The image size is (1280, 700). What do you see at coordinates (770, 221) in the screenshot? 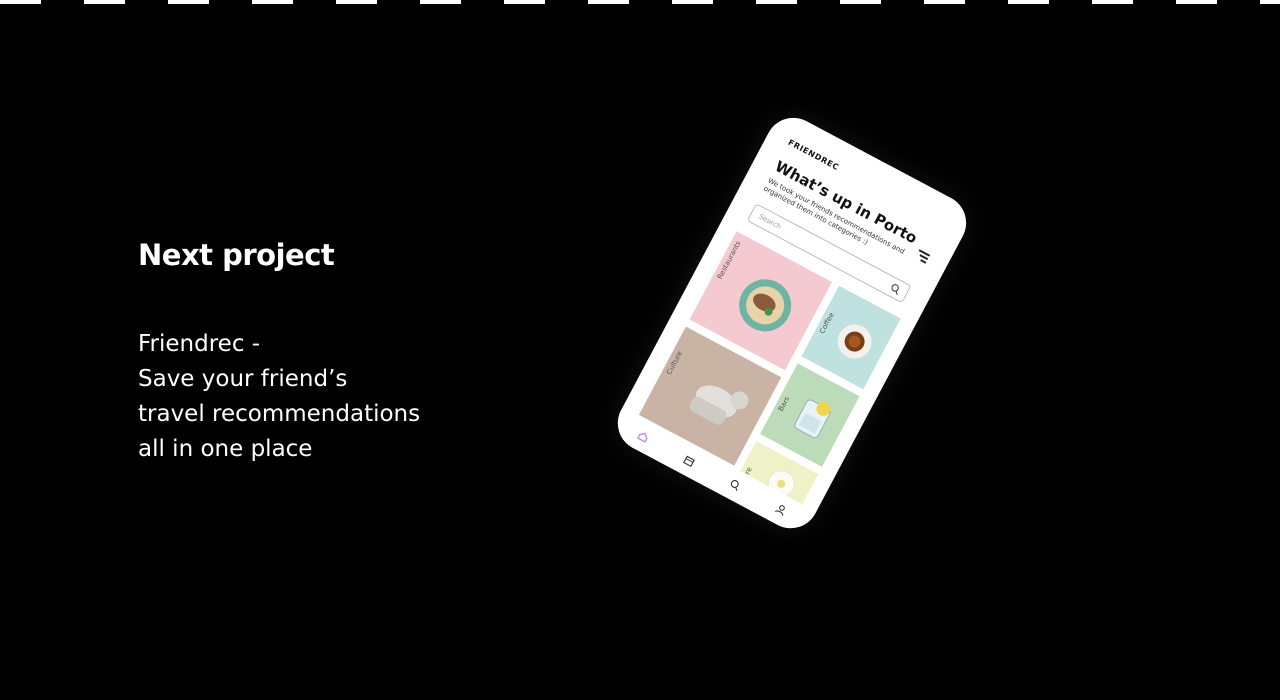
I see `search-placeholder: Search` at bounding box center [770, 221].